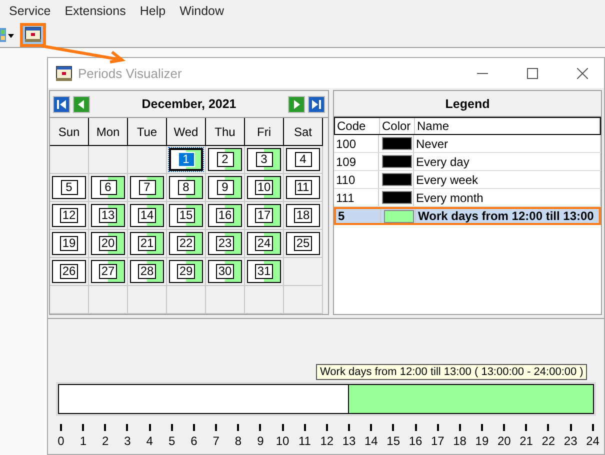 This screenshot has width=605, height=455. What do you see at coordinates (147, 243) in the screenshot?
I see `day-button: 21` at bounding box center [147, 243].